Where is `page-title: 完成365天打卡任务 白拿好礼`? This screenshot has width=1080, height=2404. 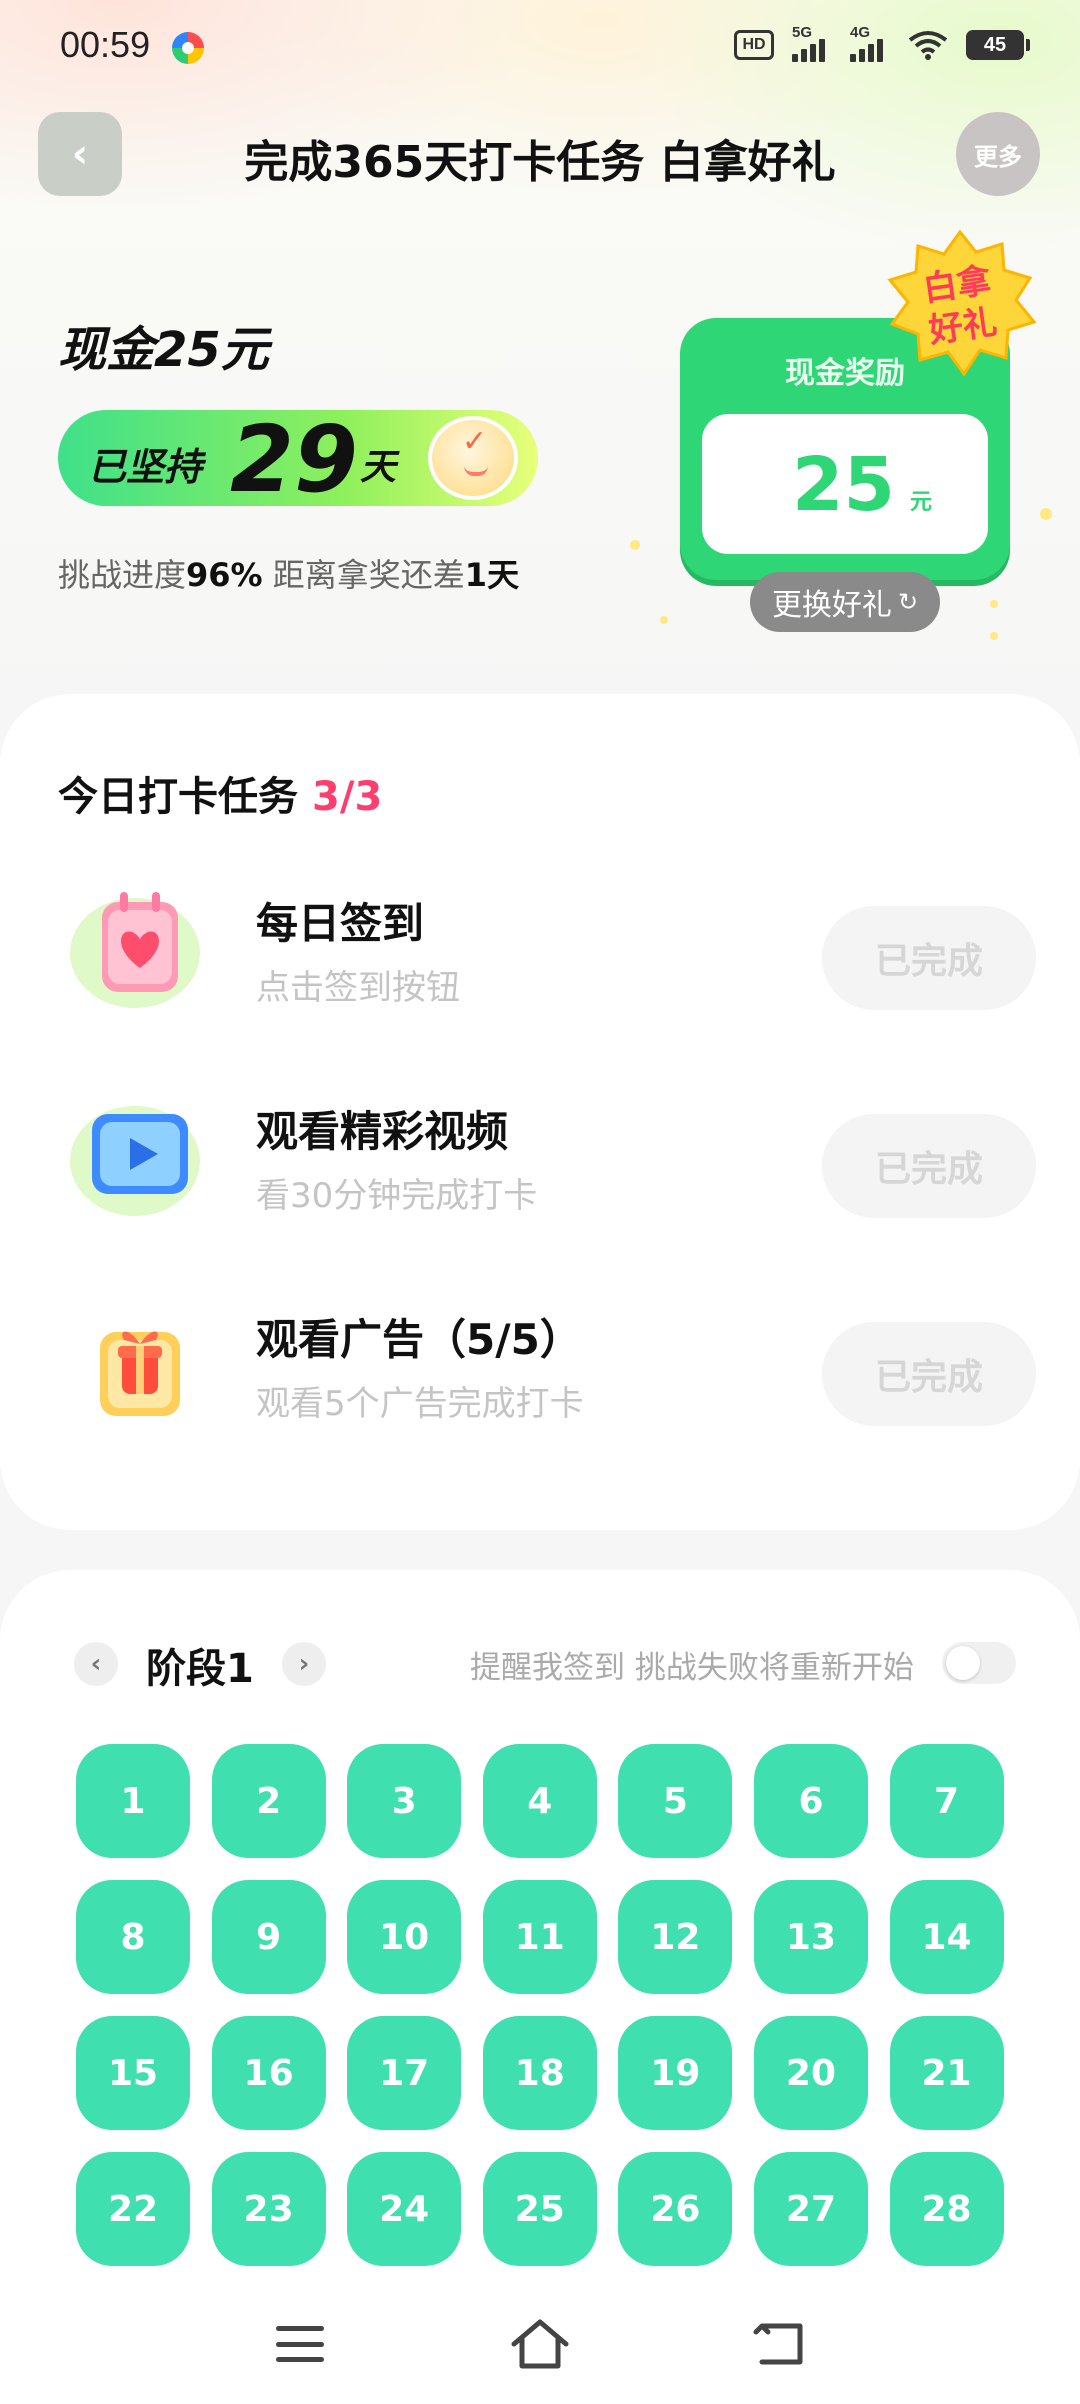
page-title: 完成365天打卡任务 白拿好礼 is located at coordinates (540, 162).